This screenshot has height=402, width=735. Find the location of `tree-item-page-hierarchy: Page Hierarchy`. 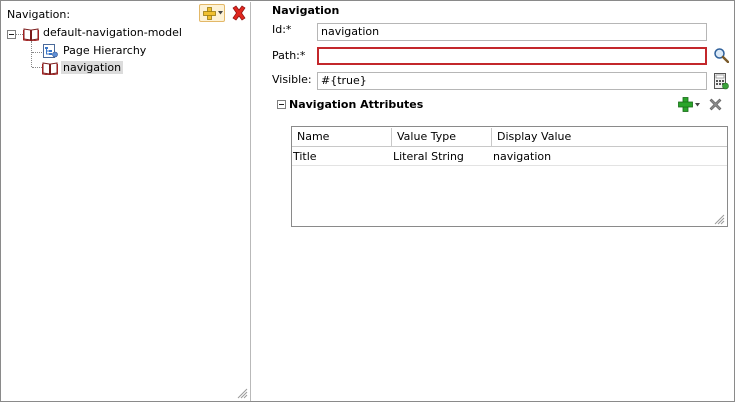

tree-item-page-hierarchy: Page Hierarchy is located at coordinates (104, 50).